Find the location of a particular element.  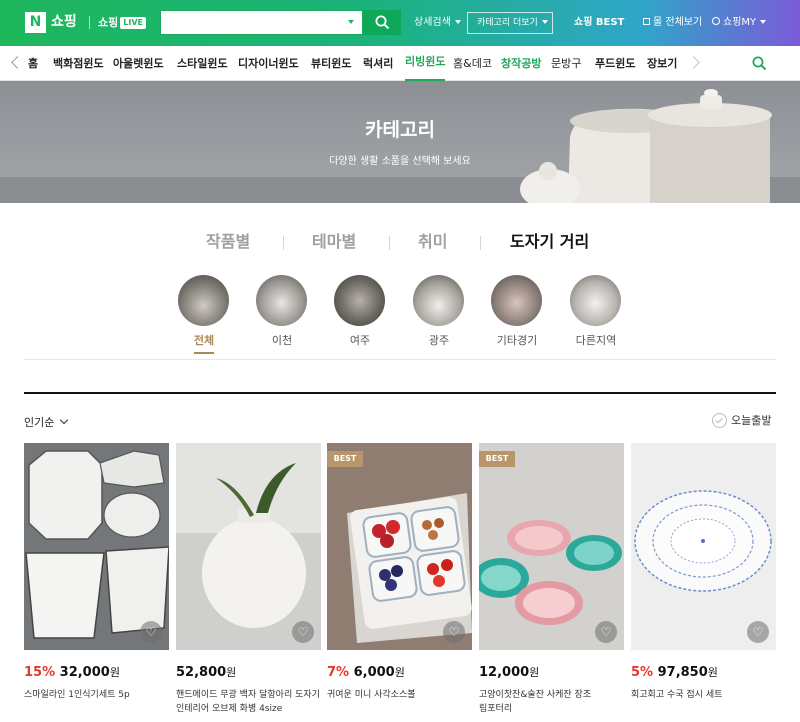

nav-item-craft: 창작공방 is located at coordinates (521, 63).